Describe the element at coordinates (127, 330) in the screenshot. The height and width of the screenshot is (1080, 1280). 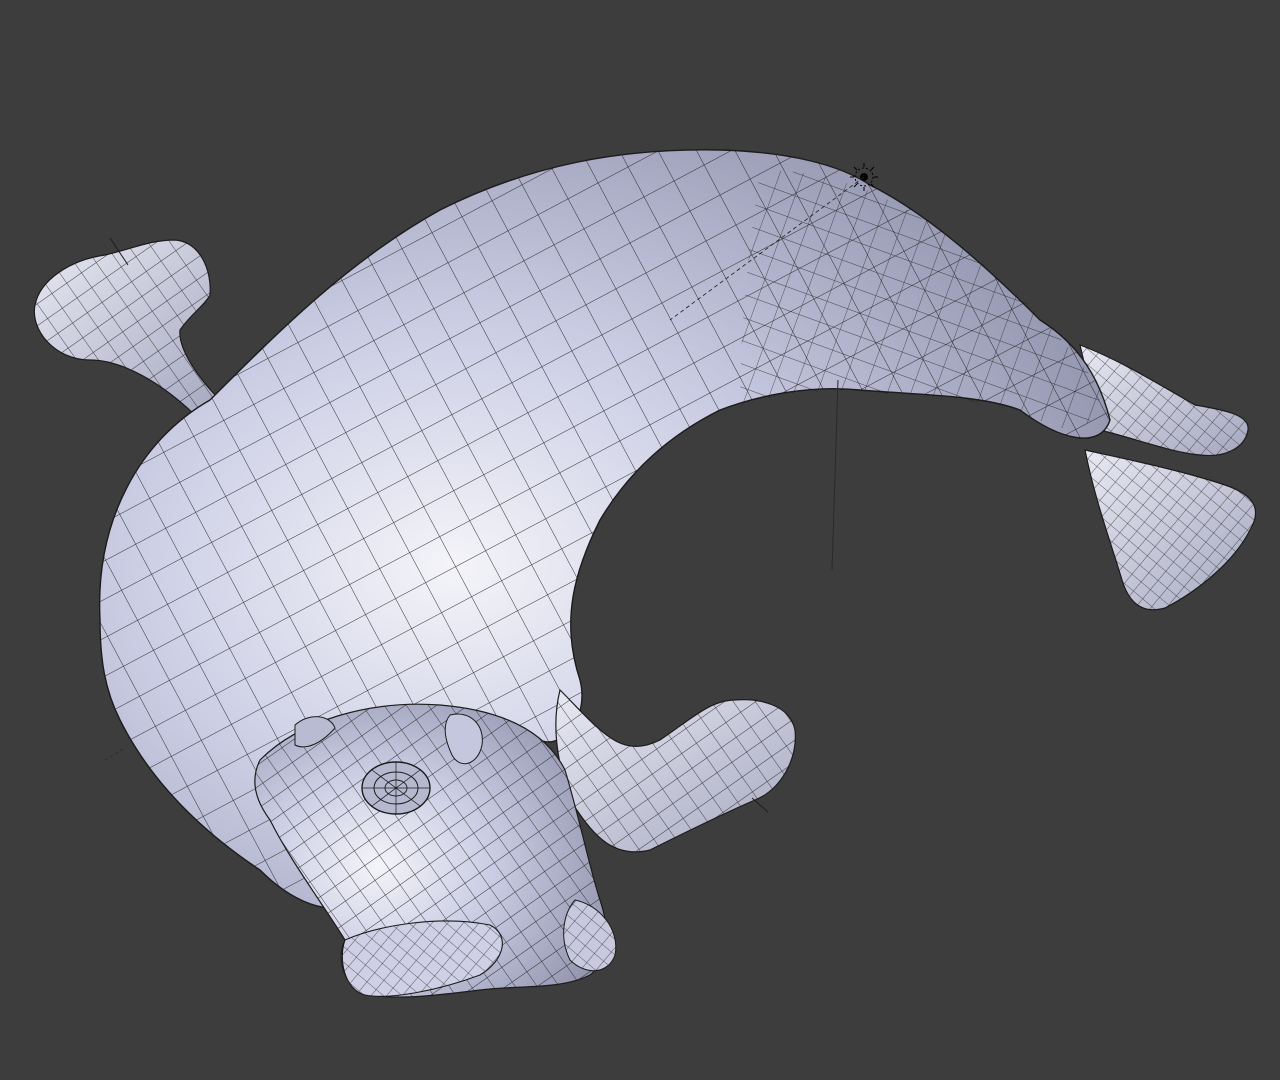
I see `left-front-flipper` at that location.